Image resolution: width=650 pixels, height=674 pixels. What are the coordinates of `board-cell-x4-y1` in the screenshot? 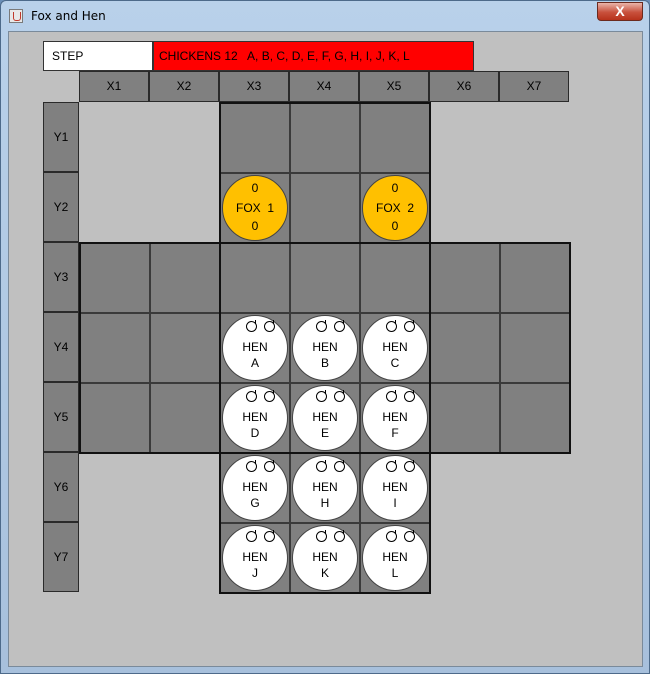 It's located at (325, 138).